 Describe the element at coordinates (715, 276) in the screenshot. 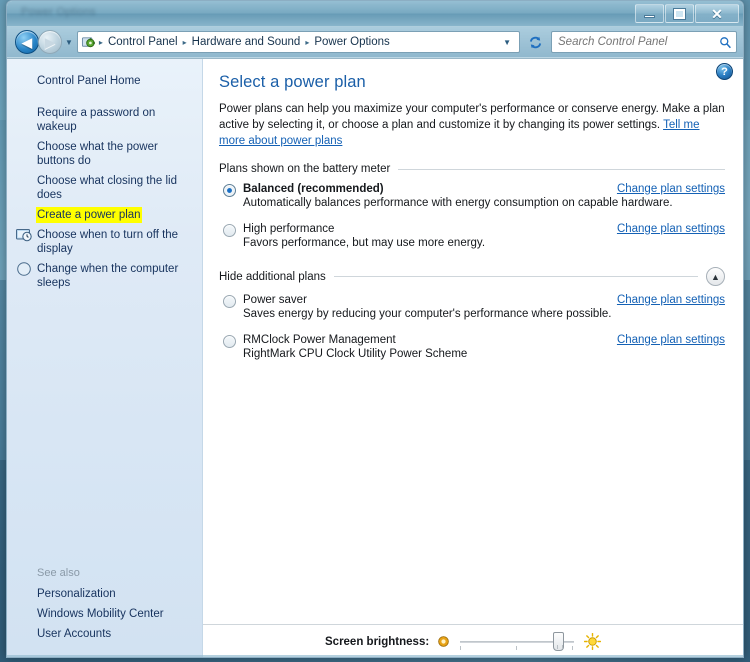

I see `chevron-up-icon: ▲` at that location.